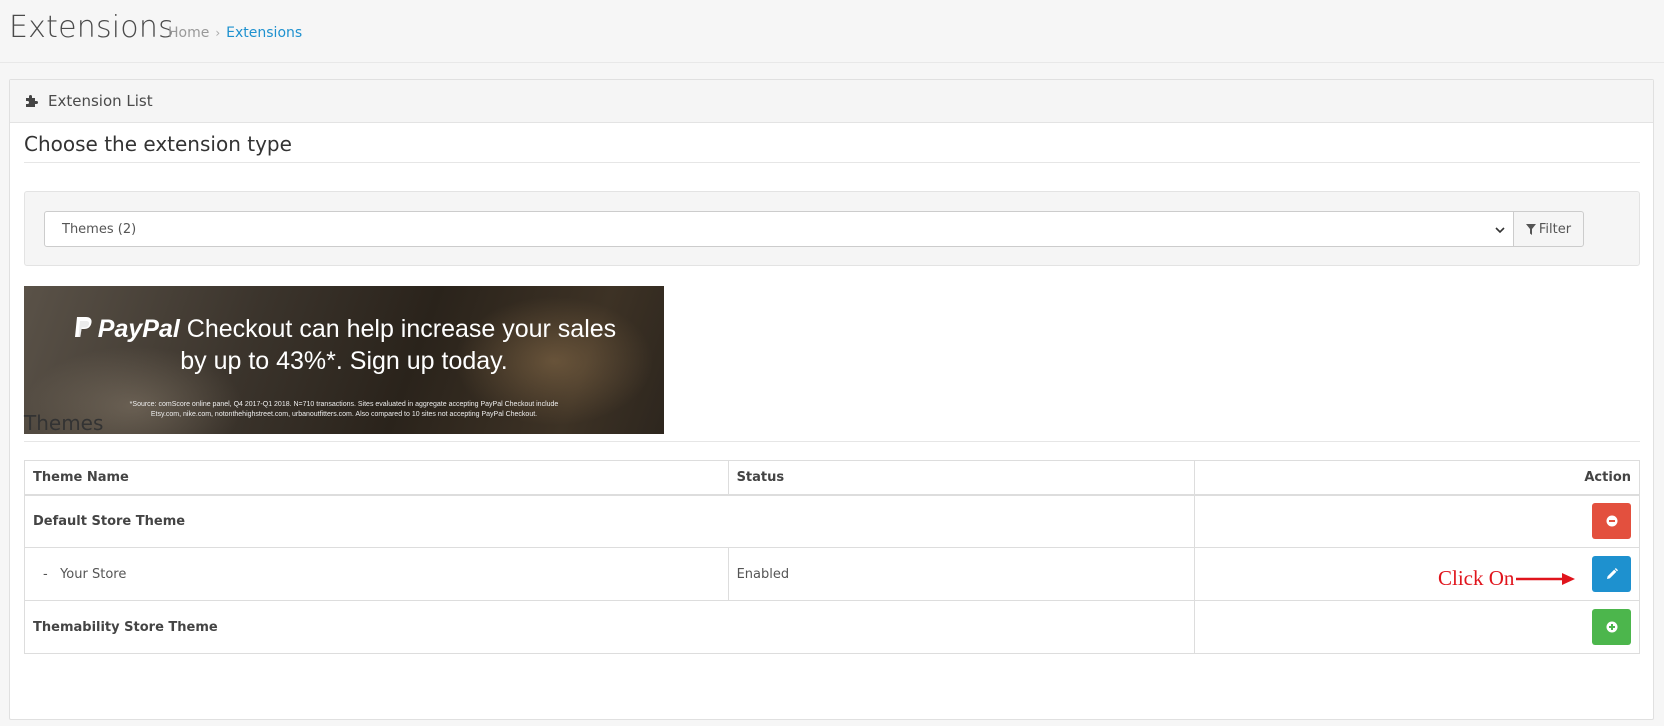  Describe the element at coordinates (376, 574) in the screenshot. I see `store-name: - Your Store` at that location.